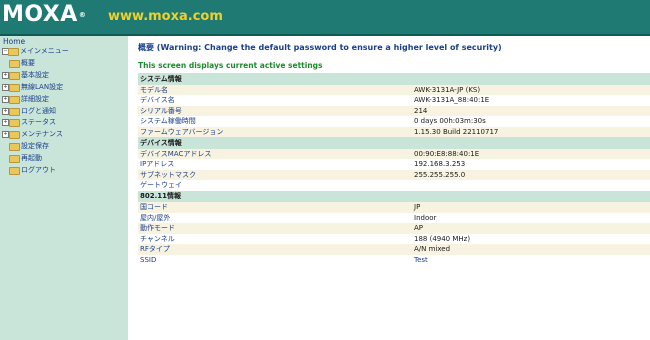 The width and height of the screenshot is (650, 340). I want to click on section-header: デバイス情報, so click(394, 143).